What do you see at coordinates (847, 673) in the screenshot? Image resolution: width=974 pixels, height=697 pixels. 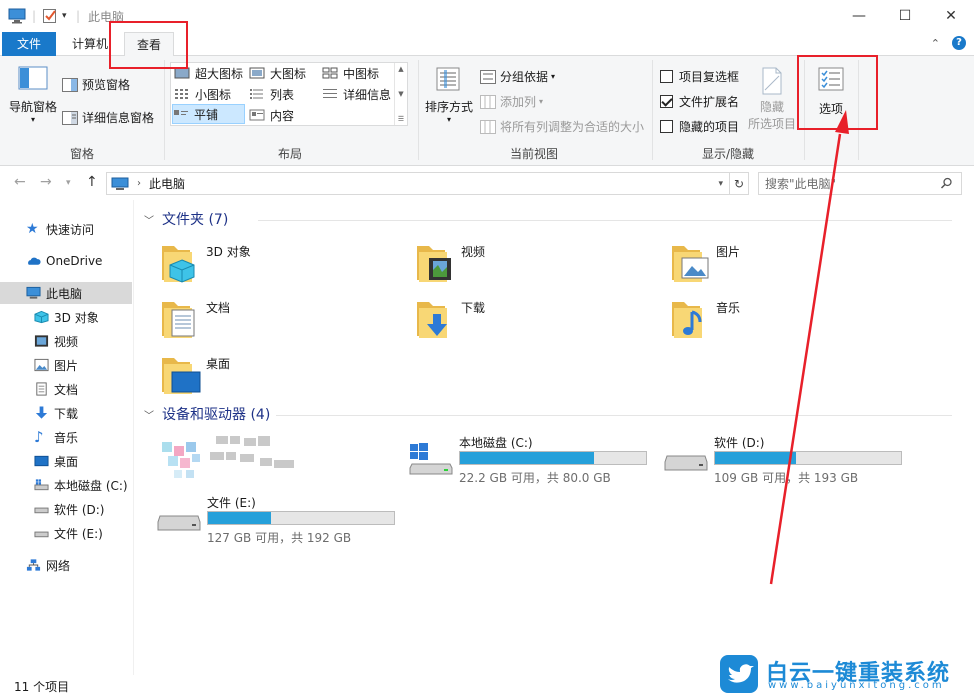 I see `watermark: 白云一键重装系统 www.baiyunxitong.com` at bounding box center [847, 673].